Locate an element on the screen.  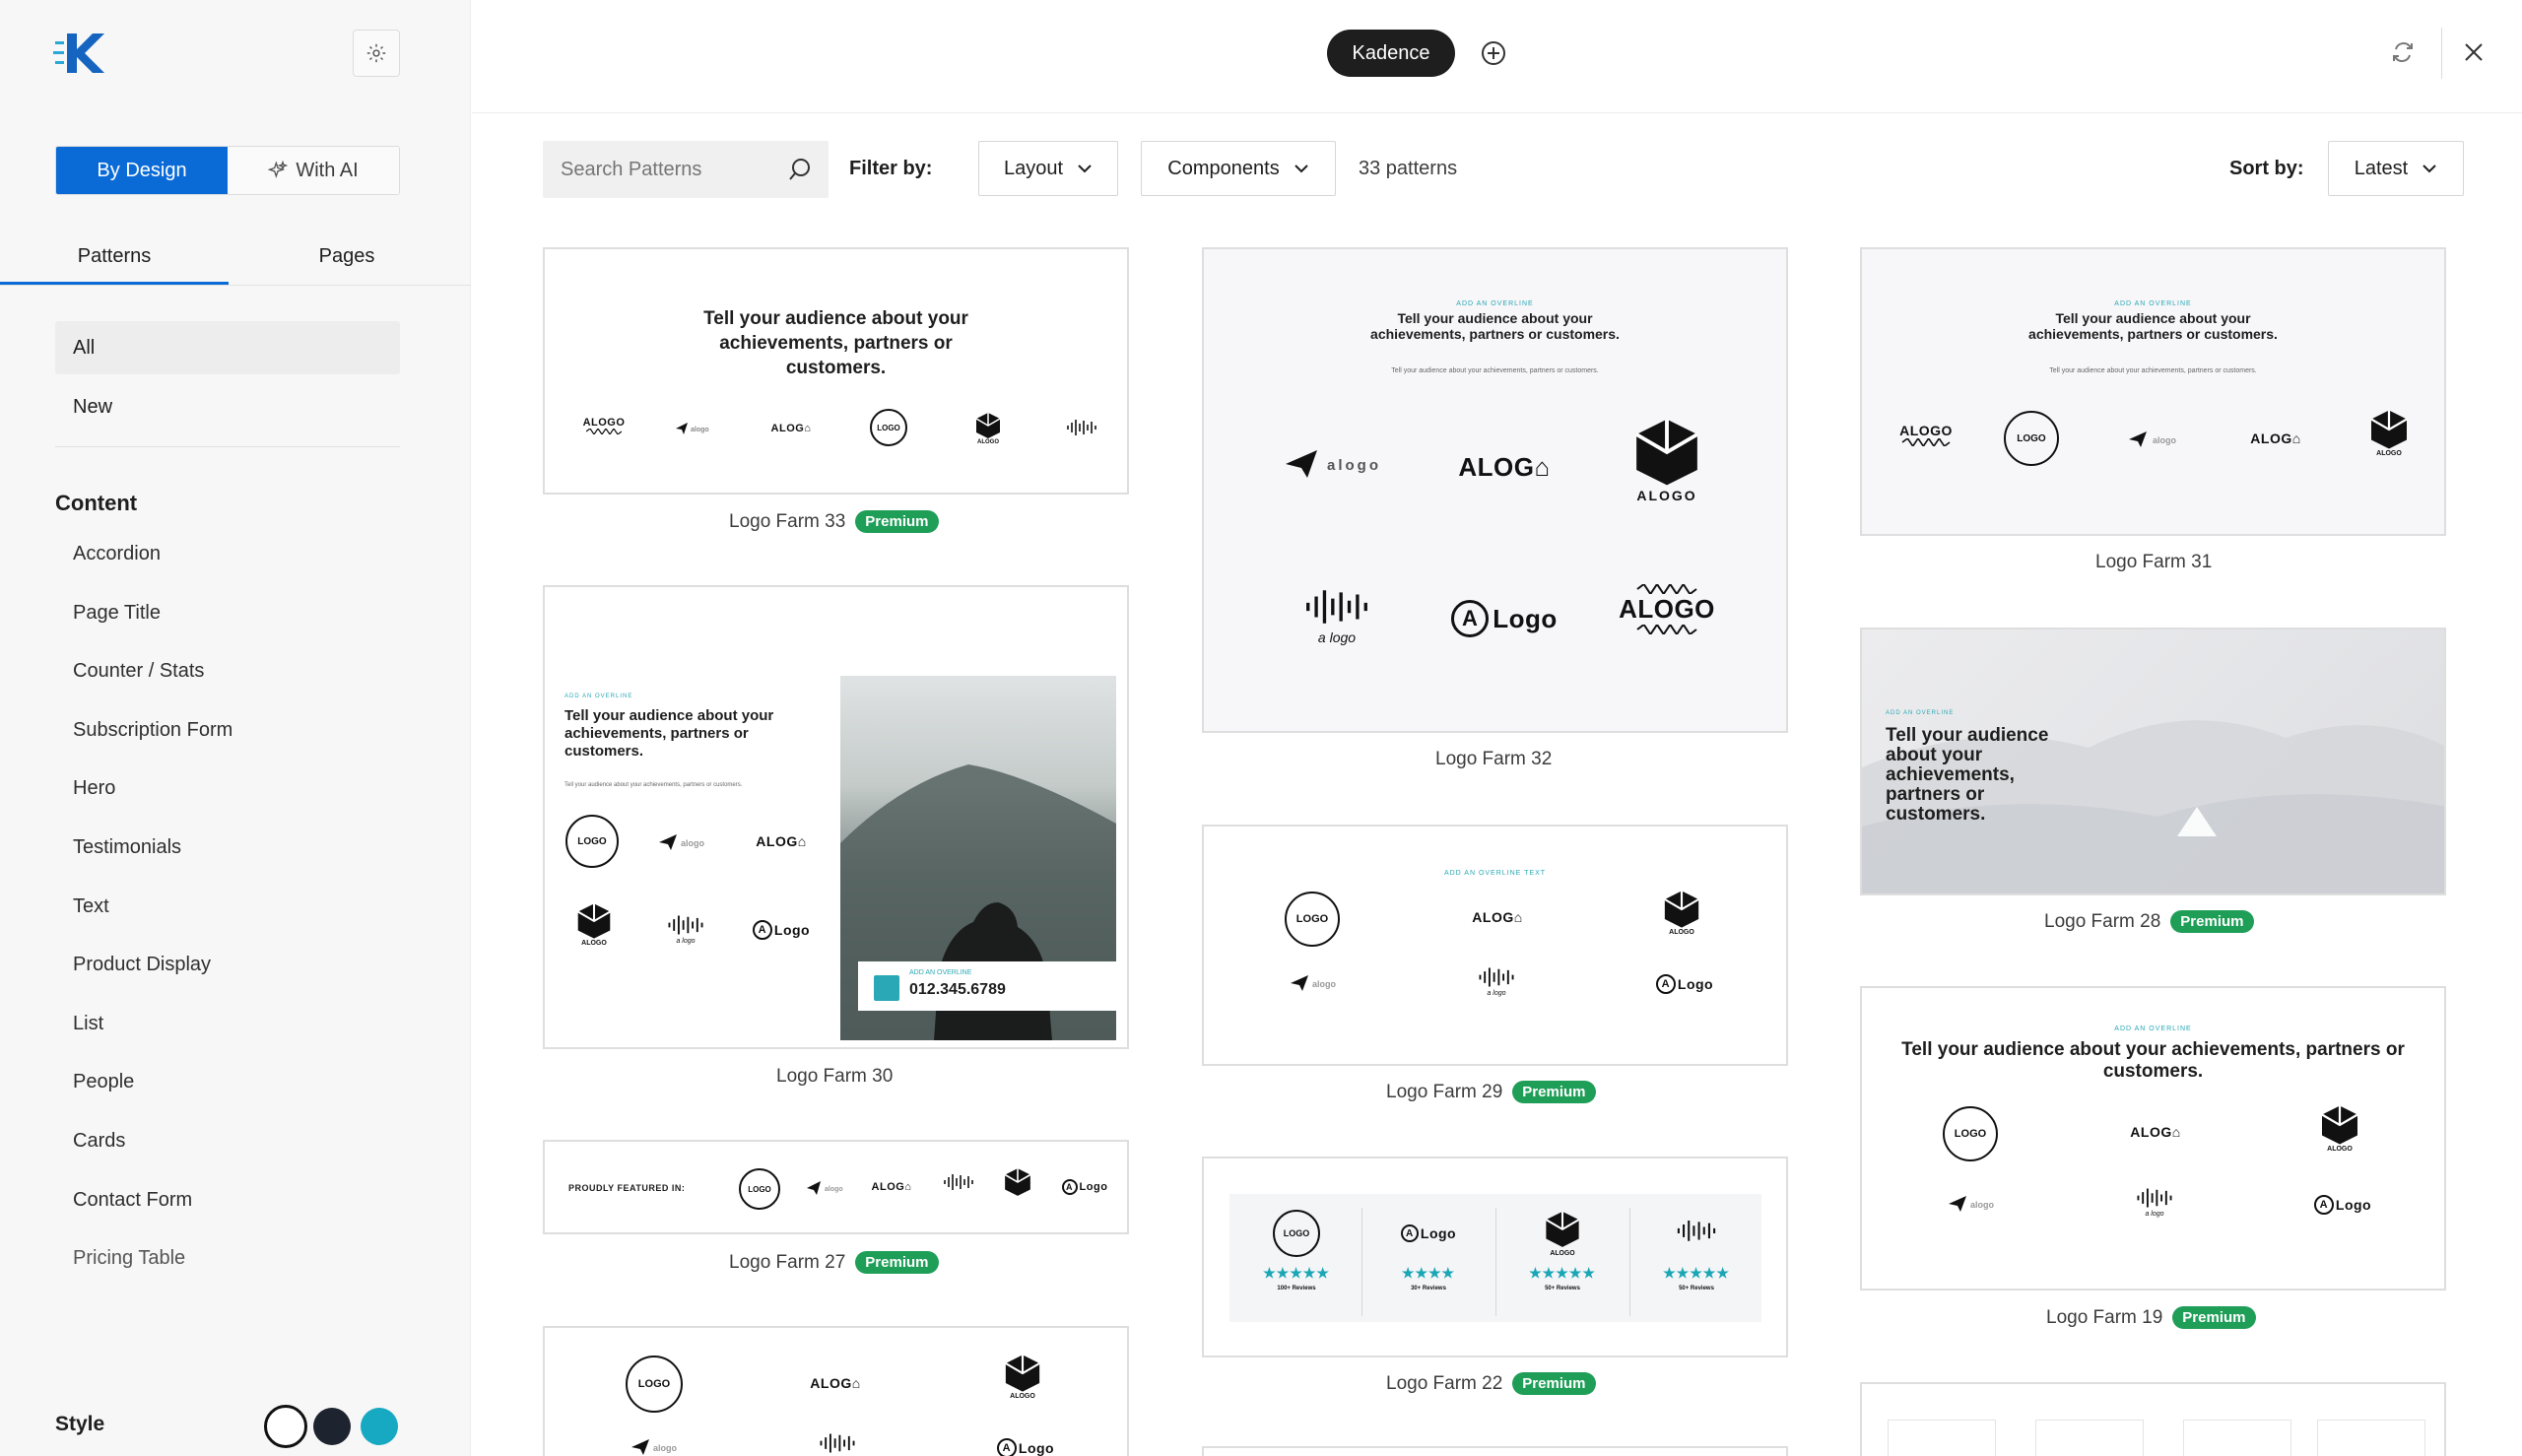
gear-icon is located at coordinates (376, 53).